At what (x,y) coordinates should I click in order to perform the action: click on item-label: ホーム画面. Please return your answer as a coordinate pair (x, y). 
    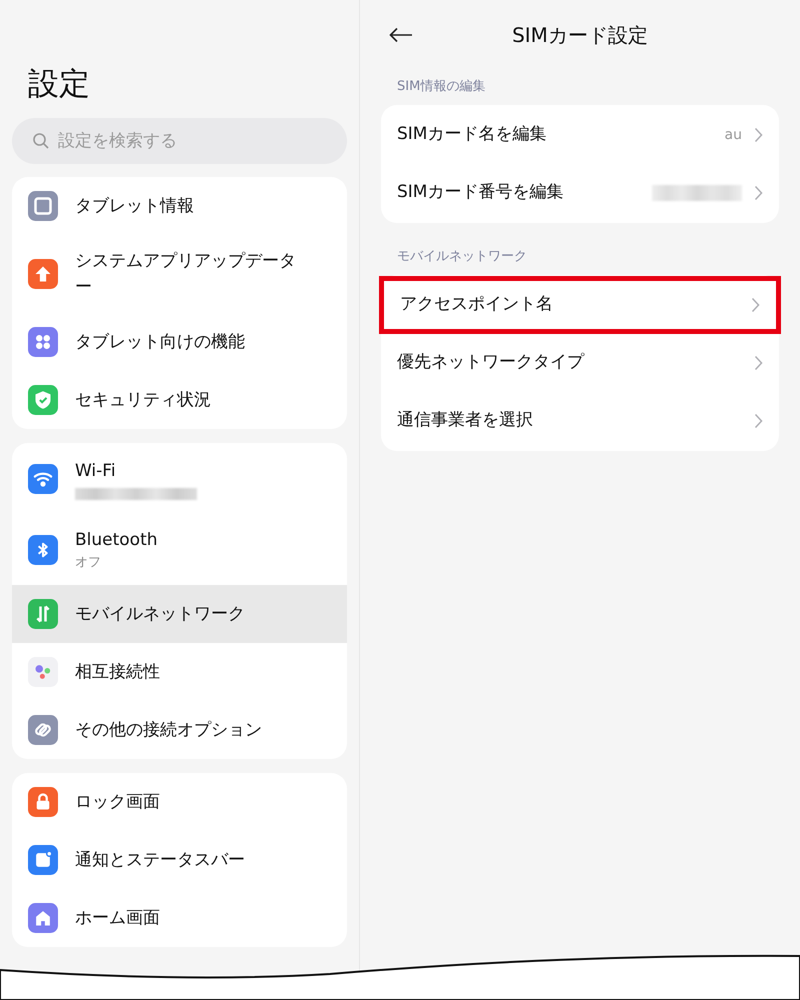
    Looking at the image, I should click on (118, 918).